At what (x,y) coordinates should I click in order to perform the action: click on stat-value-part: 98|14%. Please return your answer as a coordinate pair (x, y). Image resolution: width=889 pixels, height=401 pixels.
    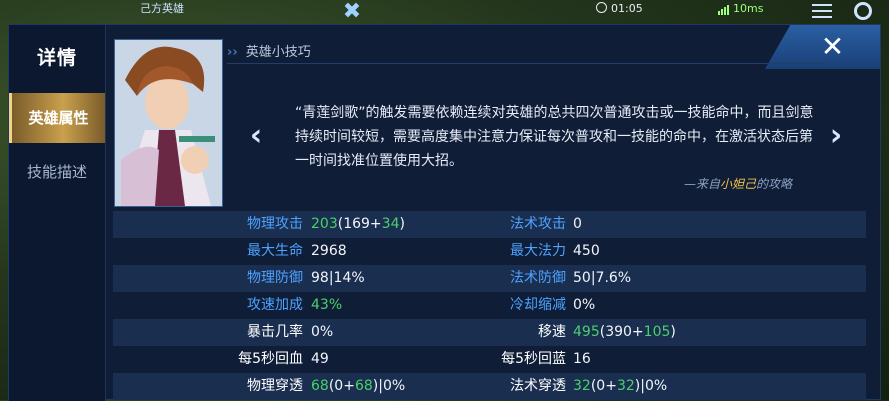
    Looking at the image, I should click on (338, 278).